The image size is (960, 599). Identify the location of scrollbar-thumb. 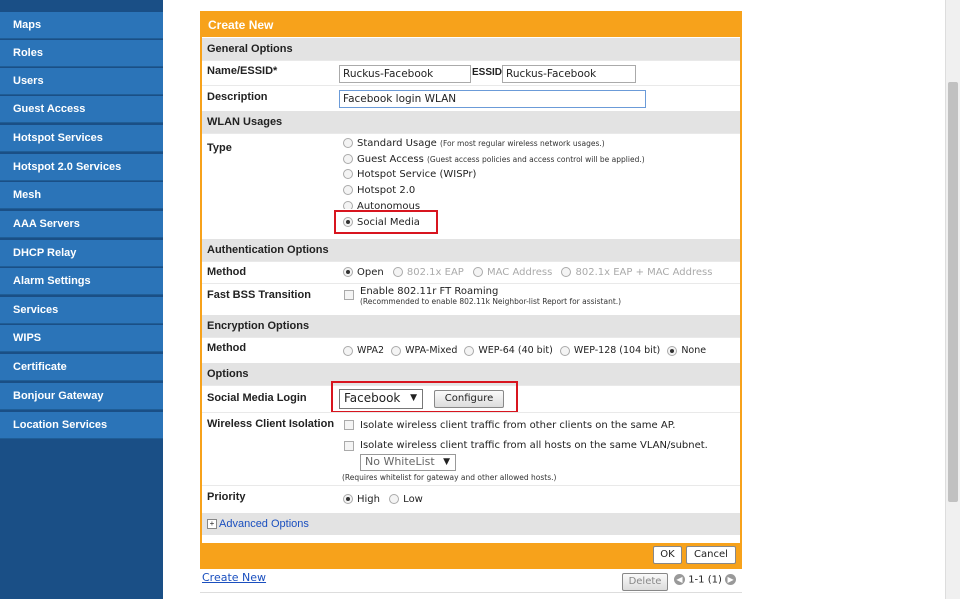
(953, 292).